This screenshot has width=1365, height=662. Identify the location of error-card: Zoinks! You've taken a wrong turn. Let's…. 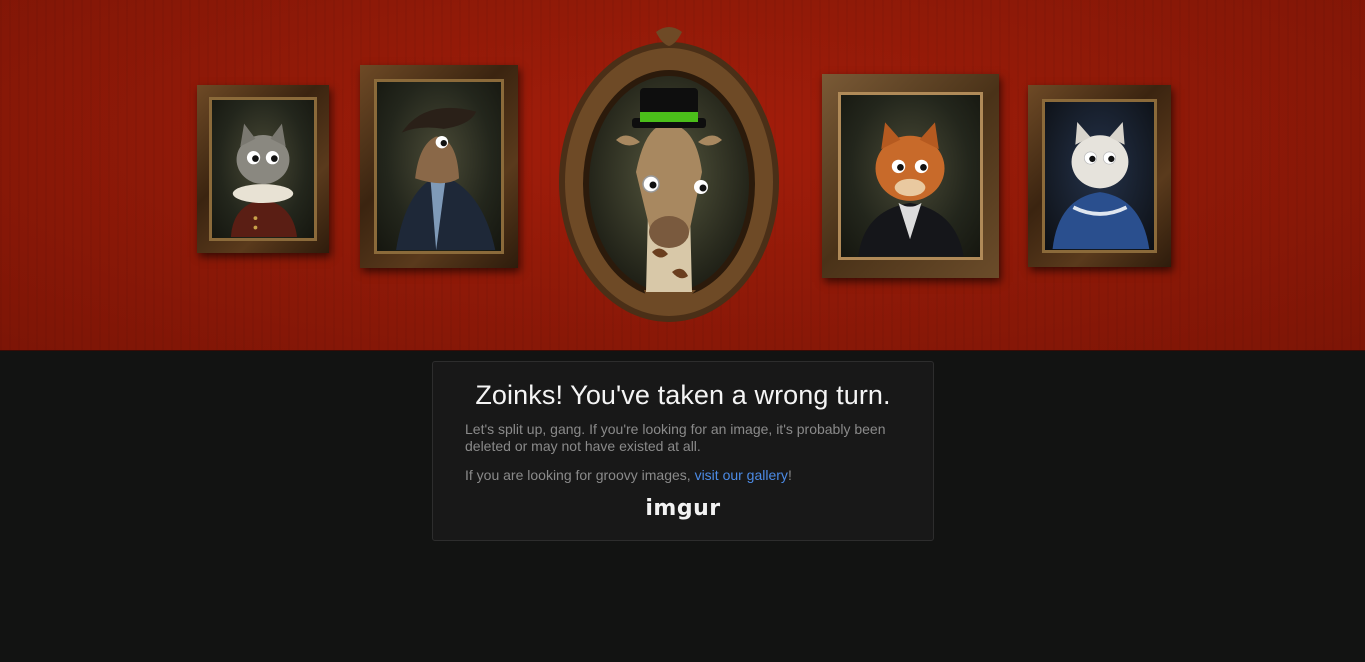
(683, 451).